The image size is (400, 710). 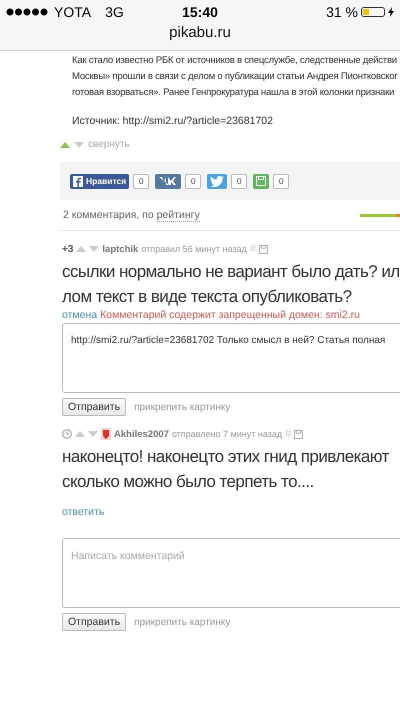 I want to click on rating-bar, so click(x=380, y=215).